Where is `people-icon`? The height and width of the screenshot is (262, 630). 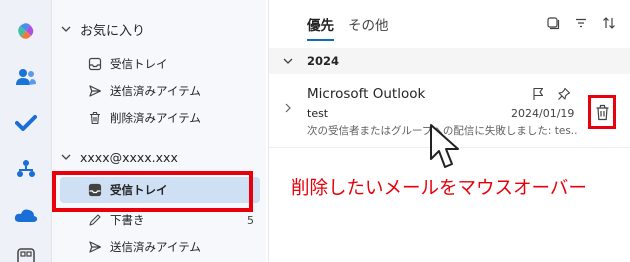
people-icon is located at coordinates (26, 77).